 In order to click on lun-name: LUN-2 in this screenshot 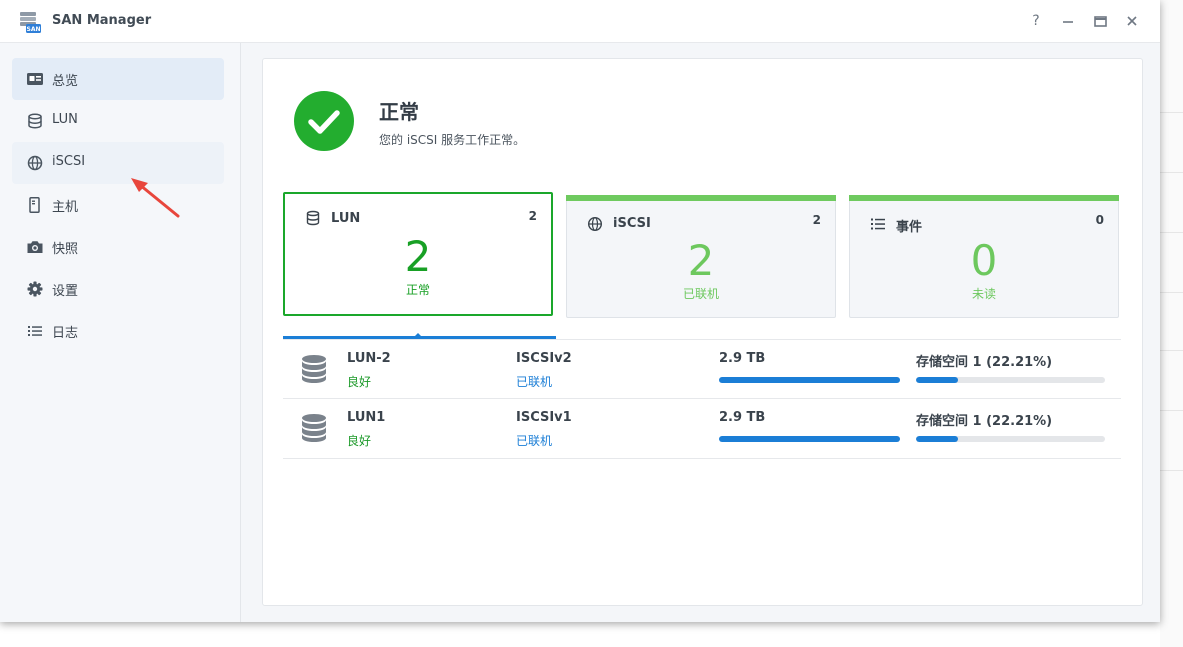, I will do `click(369, 358)`.